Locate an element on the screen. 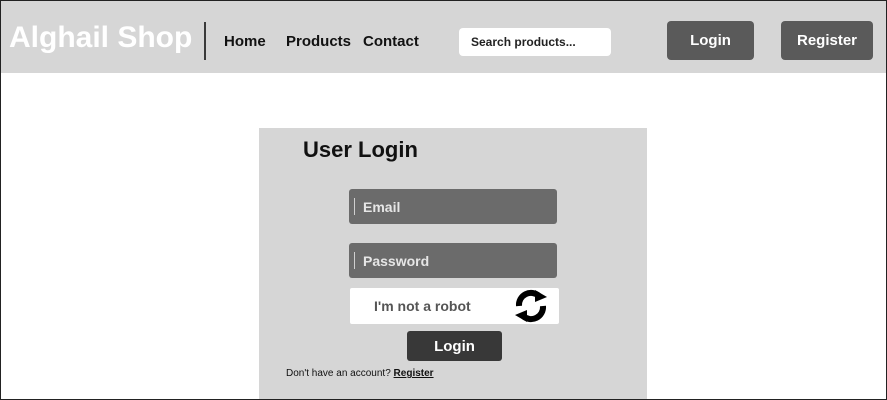 The image size is (887, 400). signup-prompt-text: Don't have an account? is located at coordinates (338, 373).